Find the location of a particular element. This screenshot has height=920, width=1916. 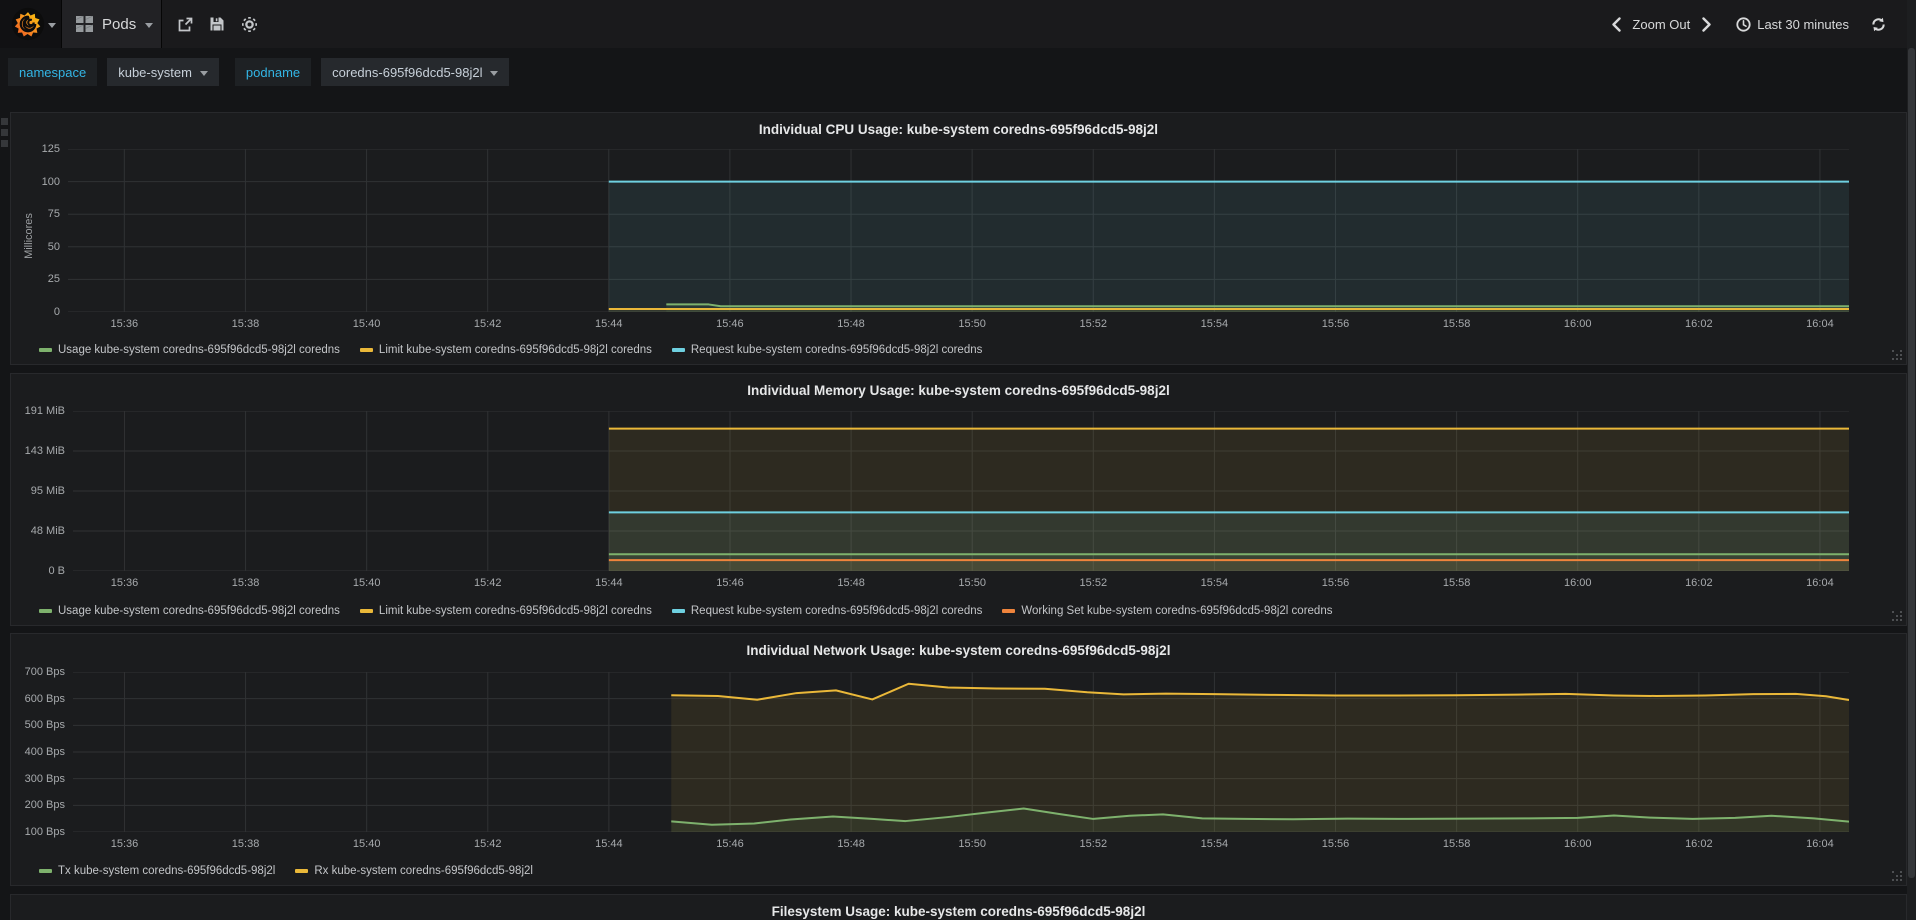

gear-icon is located at coordinates (249, 24).